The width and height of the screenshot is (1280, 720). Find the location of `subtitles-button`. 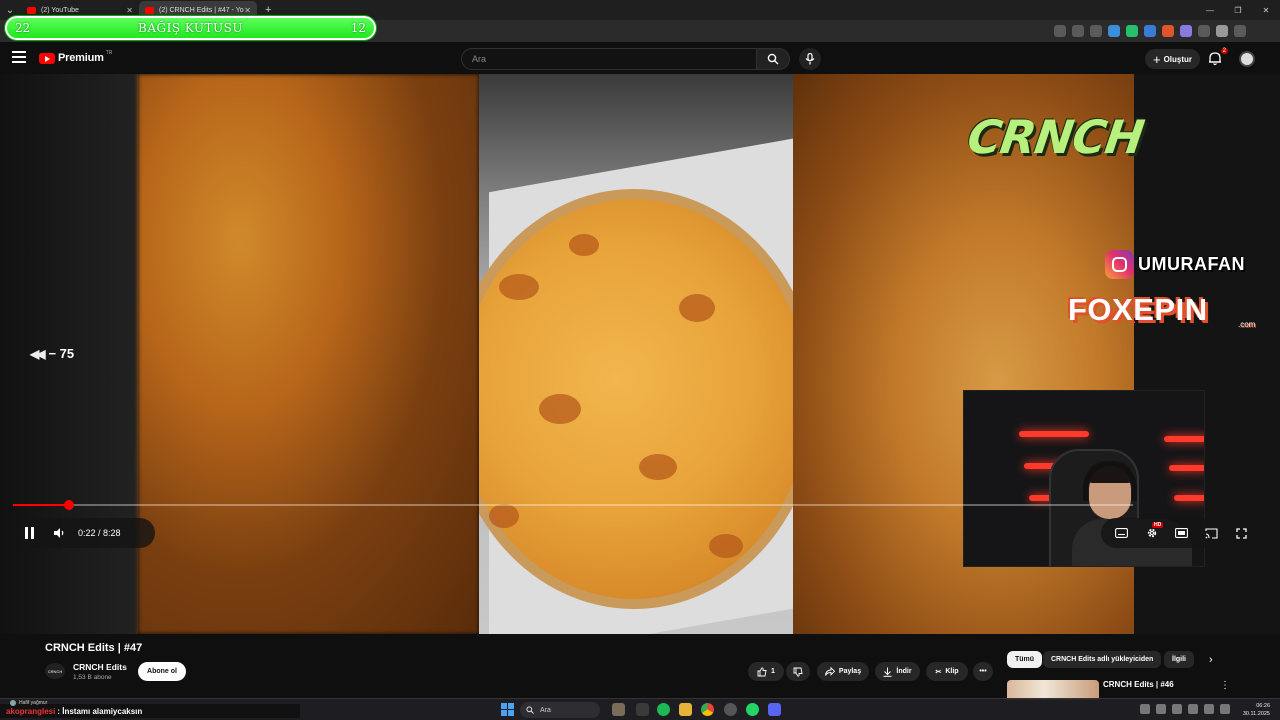

subtitles-button is located at coordinates (1122, 533).